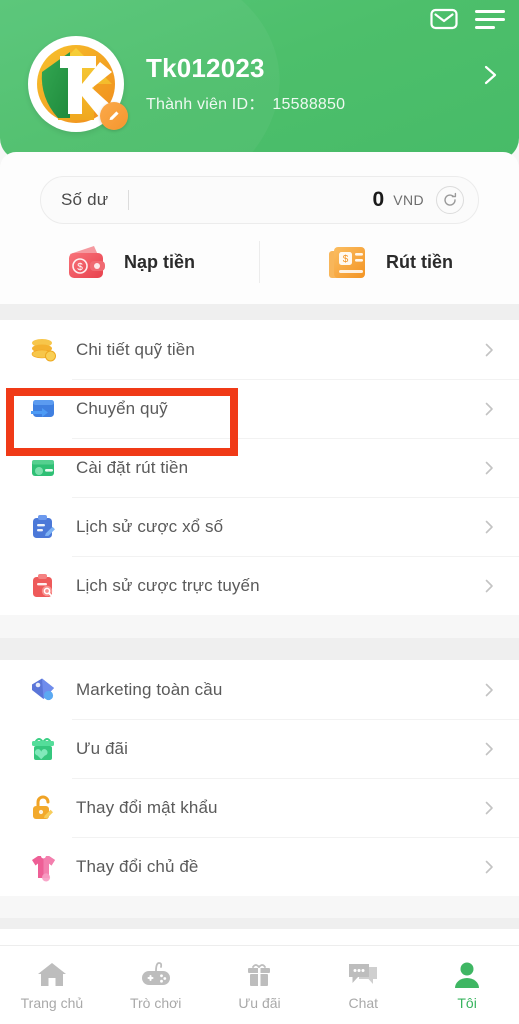  I want to click on refresh-icon, so click(450, 200).